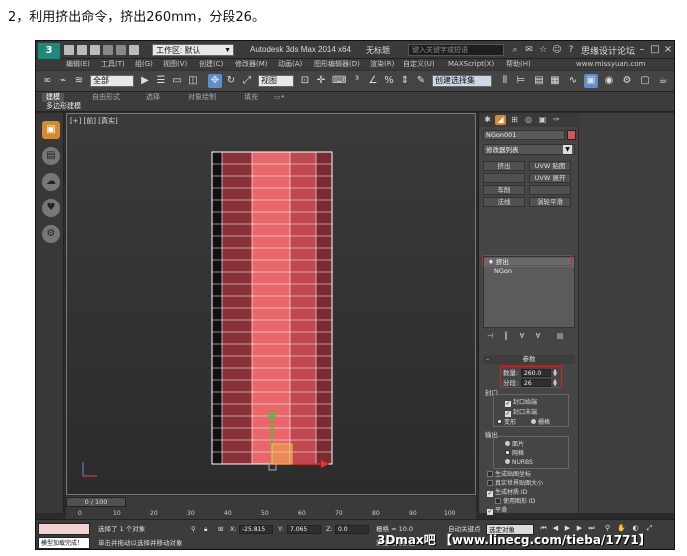  I want to click on workspace-dropdown: 工作区: 默认 ▼, so click(193, 50).